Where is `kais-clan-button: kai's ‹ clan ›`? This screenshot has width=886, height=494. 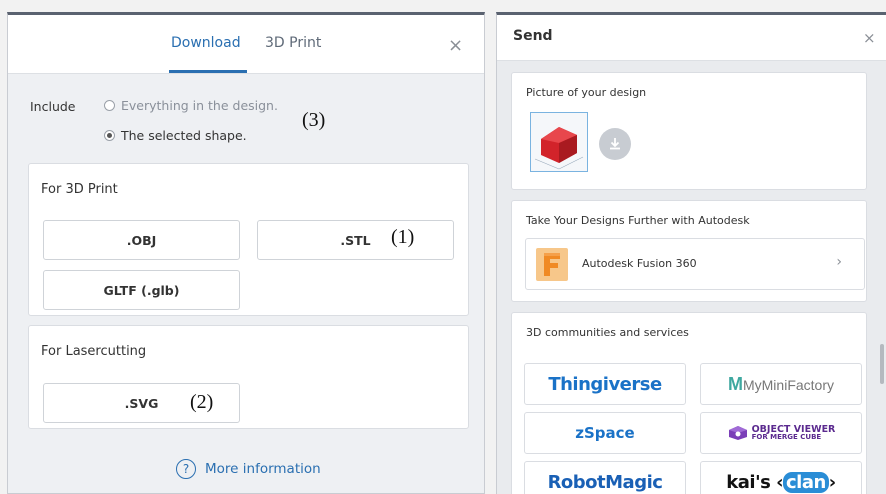 kais-clan-button: kai's ‹ clan › is located at coordinates (781, 477).